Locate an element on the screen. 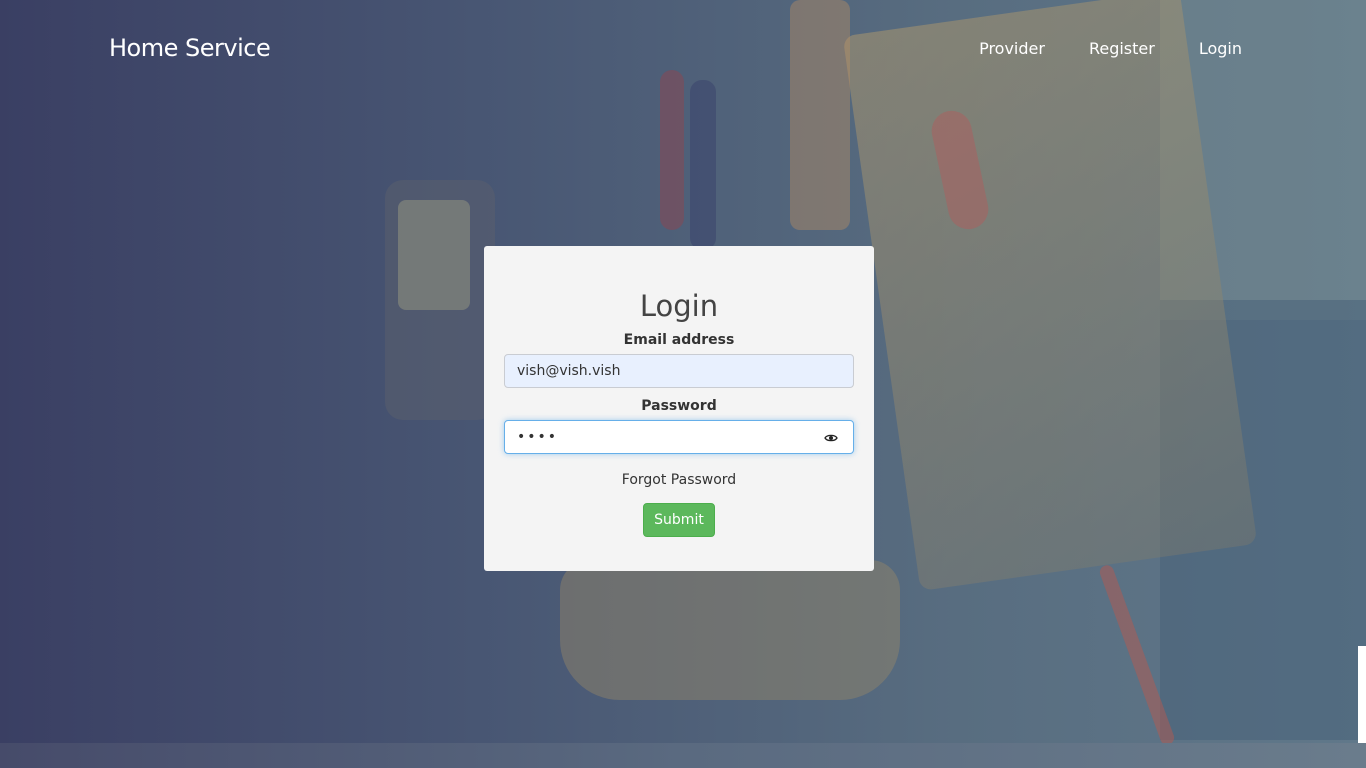 Image resolution: width=1366 pixels, height=768 pixels. nav-provider-link: Provider is located at coordinates (1012, 48).